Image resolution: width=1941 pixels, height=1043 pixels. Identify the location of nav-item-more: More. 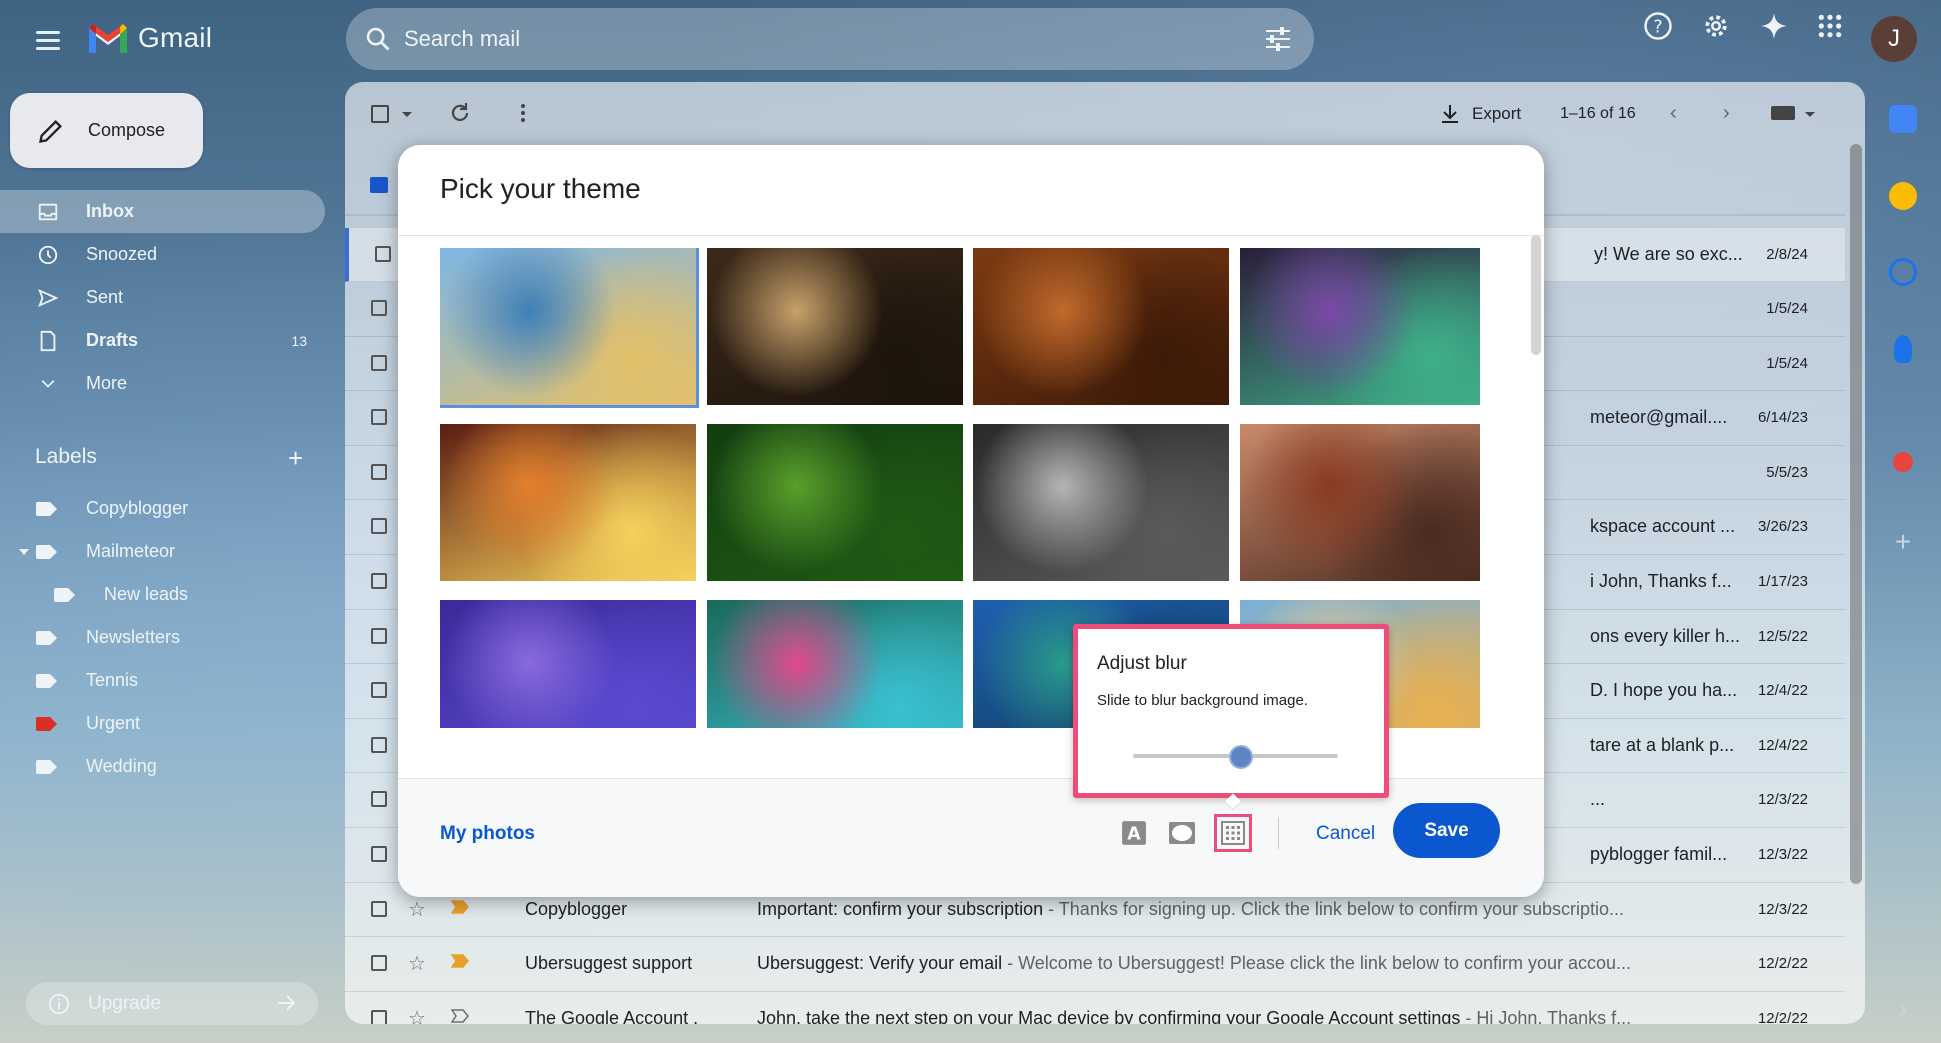
(162, 383).